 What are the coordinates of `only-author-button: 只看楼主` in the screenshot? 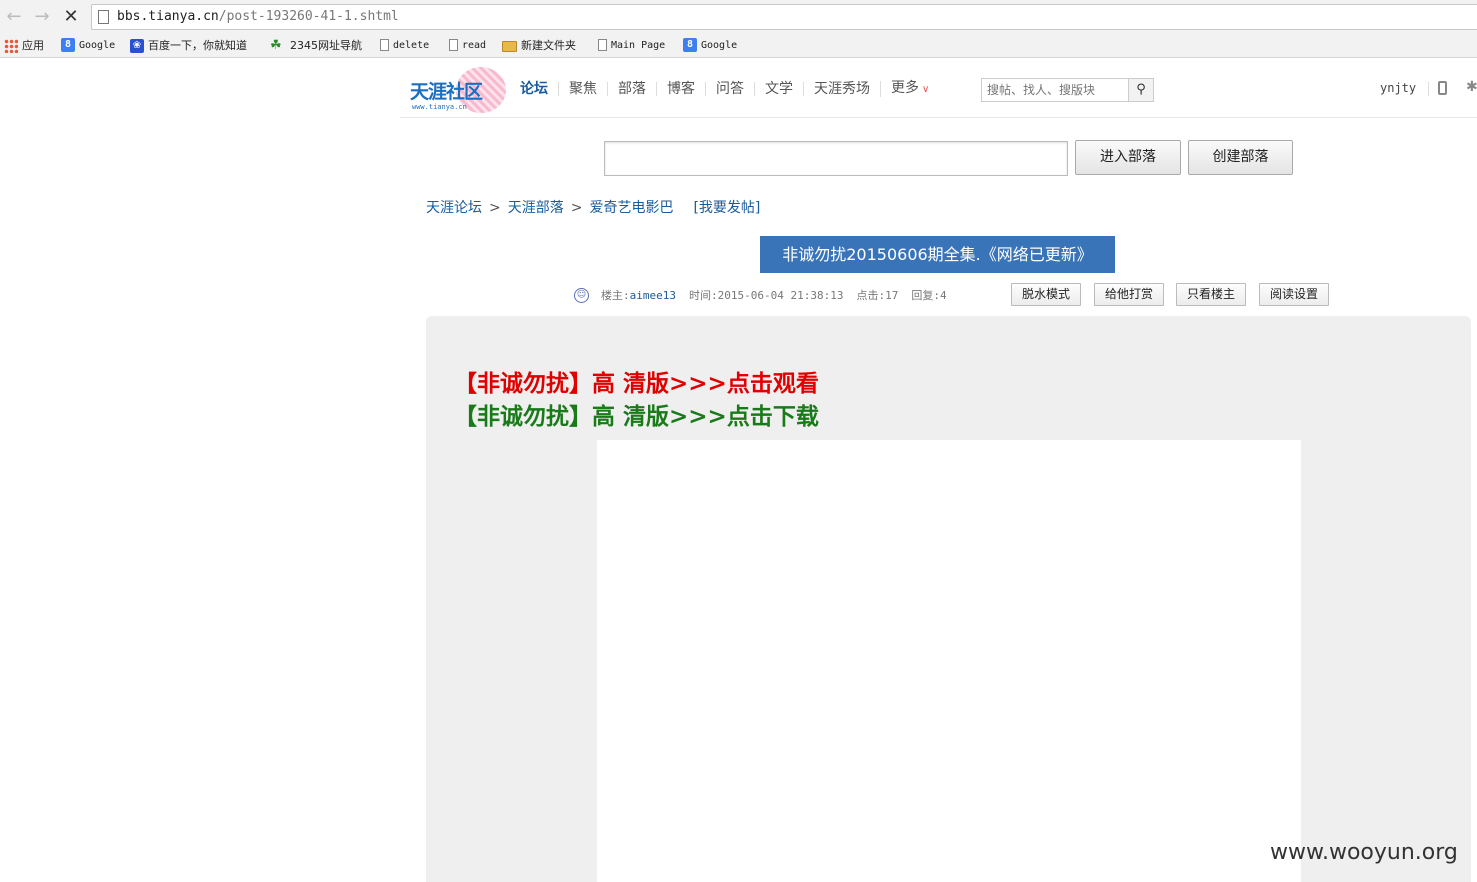 It's located at (1211, 294).